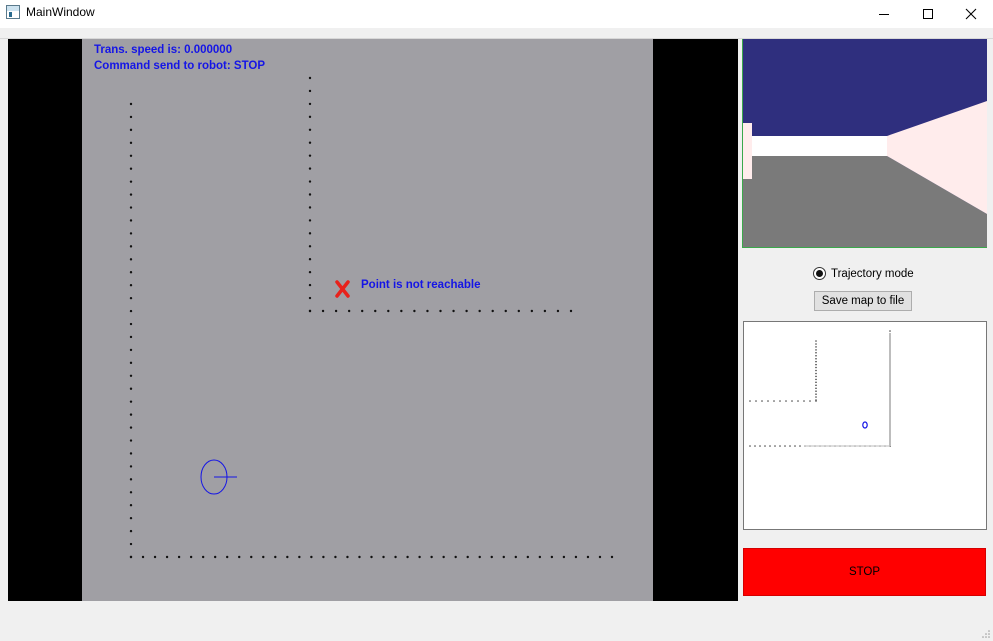 This screenshot has height=641, width=993. What do you see at coordinates (421, 285) in the screenshot?
I see `unreachable-label: Point is not reachable` at bounding box center [421, 285].